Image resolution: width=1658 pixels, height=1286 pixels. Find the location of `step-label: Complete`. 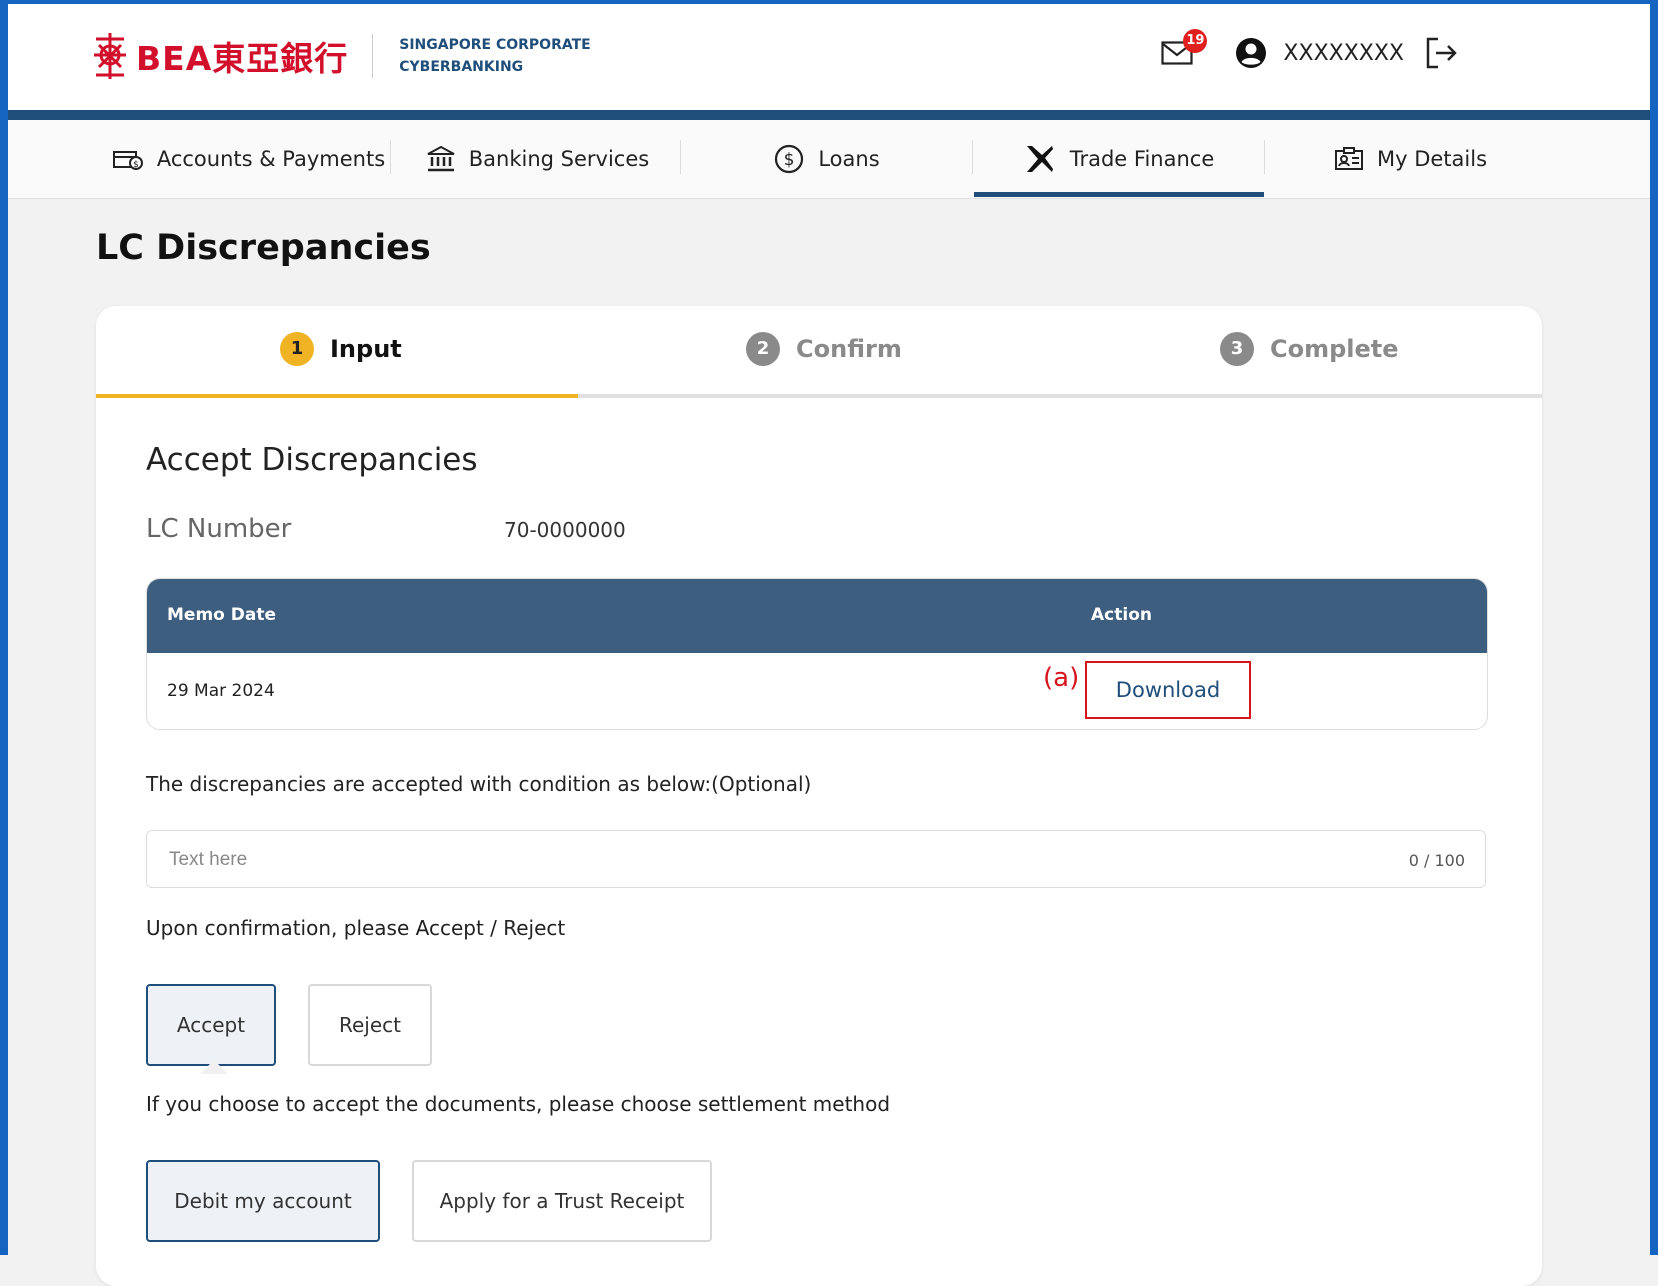

step-label: Complete is located at coordinates (1334, 349).